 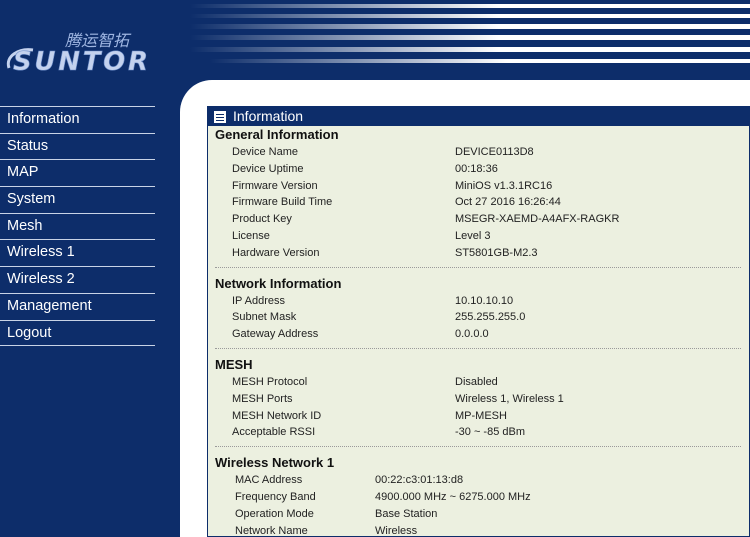 What do you see at coordinates (275, 334) in the screenshot?
I see `row-label: Gateway Address` at bounding box center [275, 334].